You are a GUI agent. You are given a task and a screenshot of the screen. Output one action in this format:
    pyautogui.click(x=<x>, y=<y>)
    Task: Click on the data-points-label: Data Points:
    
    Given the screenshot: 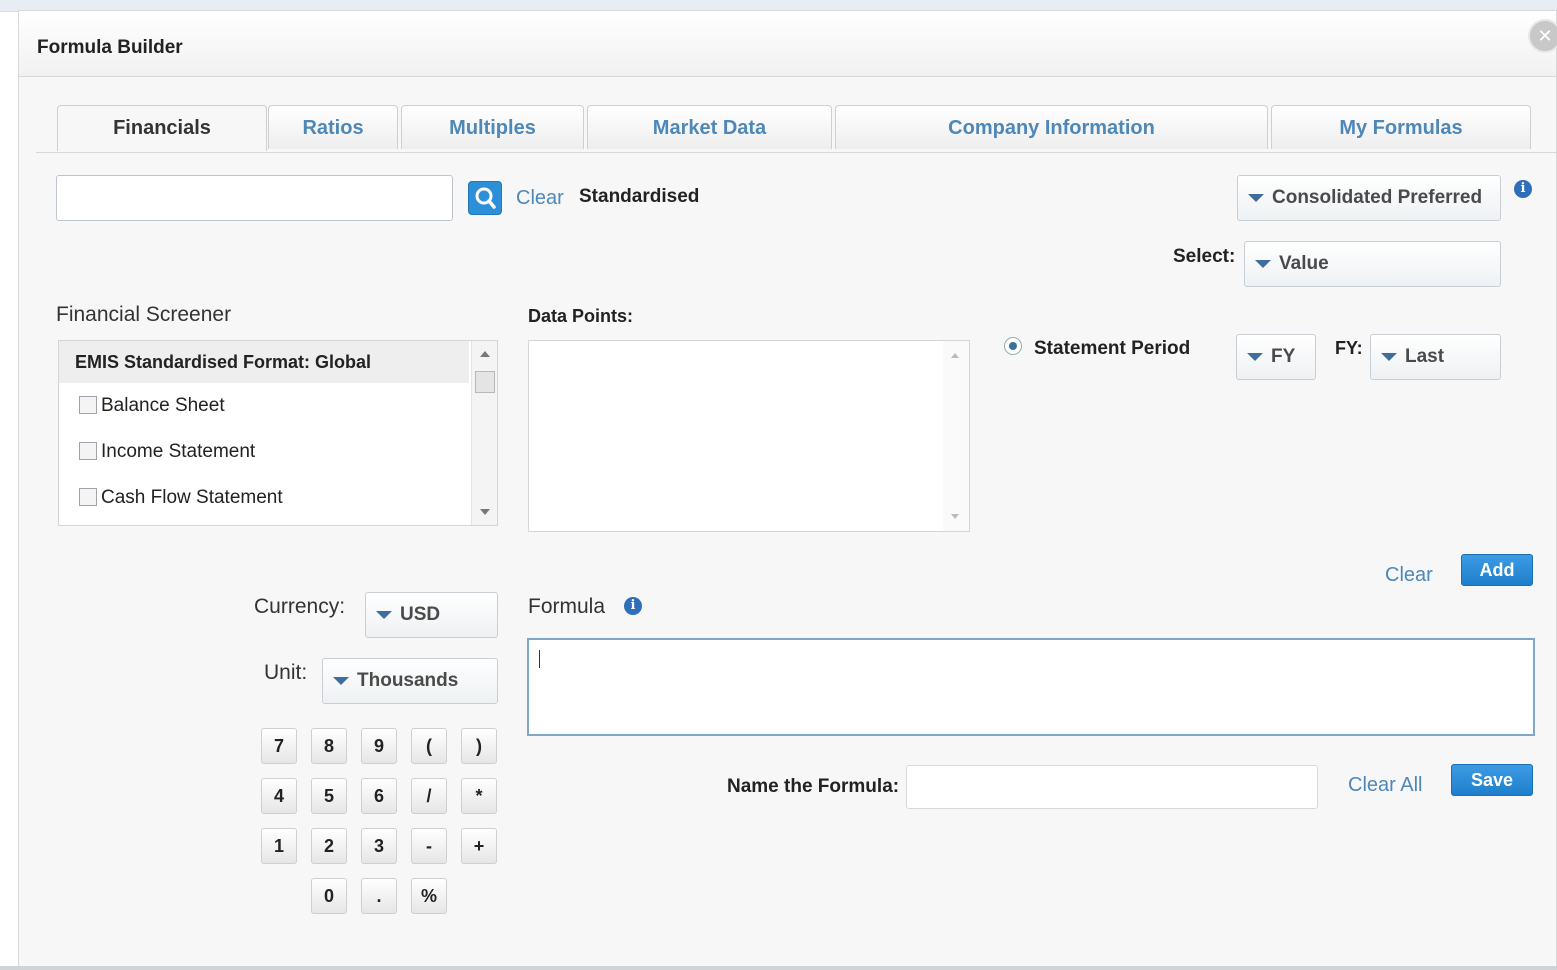 What is the action you would take?
    pyautogui.click(x=581, y=316)
    